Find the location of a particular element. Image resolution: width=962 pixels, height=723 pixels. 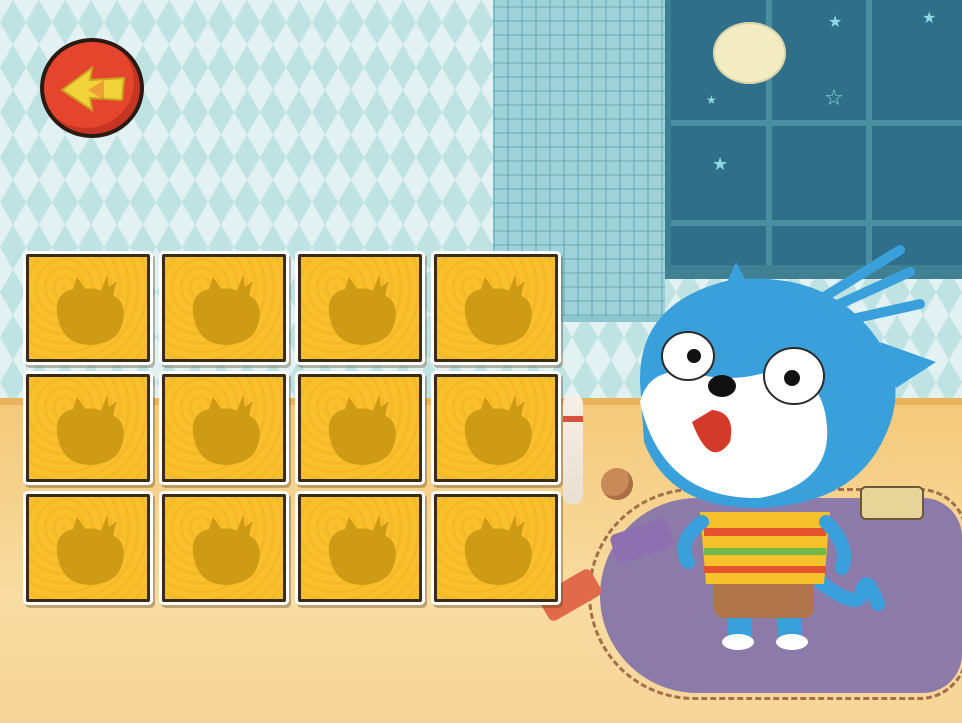

back-arrow-icon is located at coordinates (93, 89).